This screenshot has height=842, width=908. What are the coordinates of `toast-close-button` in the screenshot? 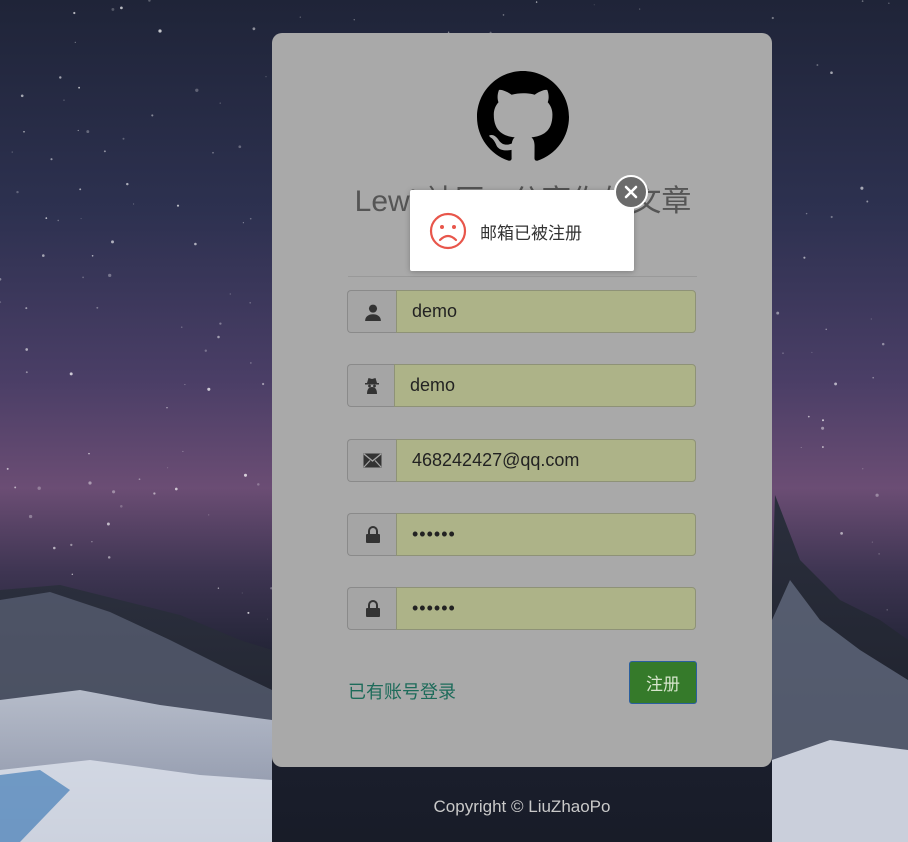 It's located at (631, 192).